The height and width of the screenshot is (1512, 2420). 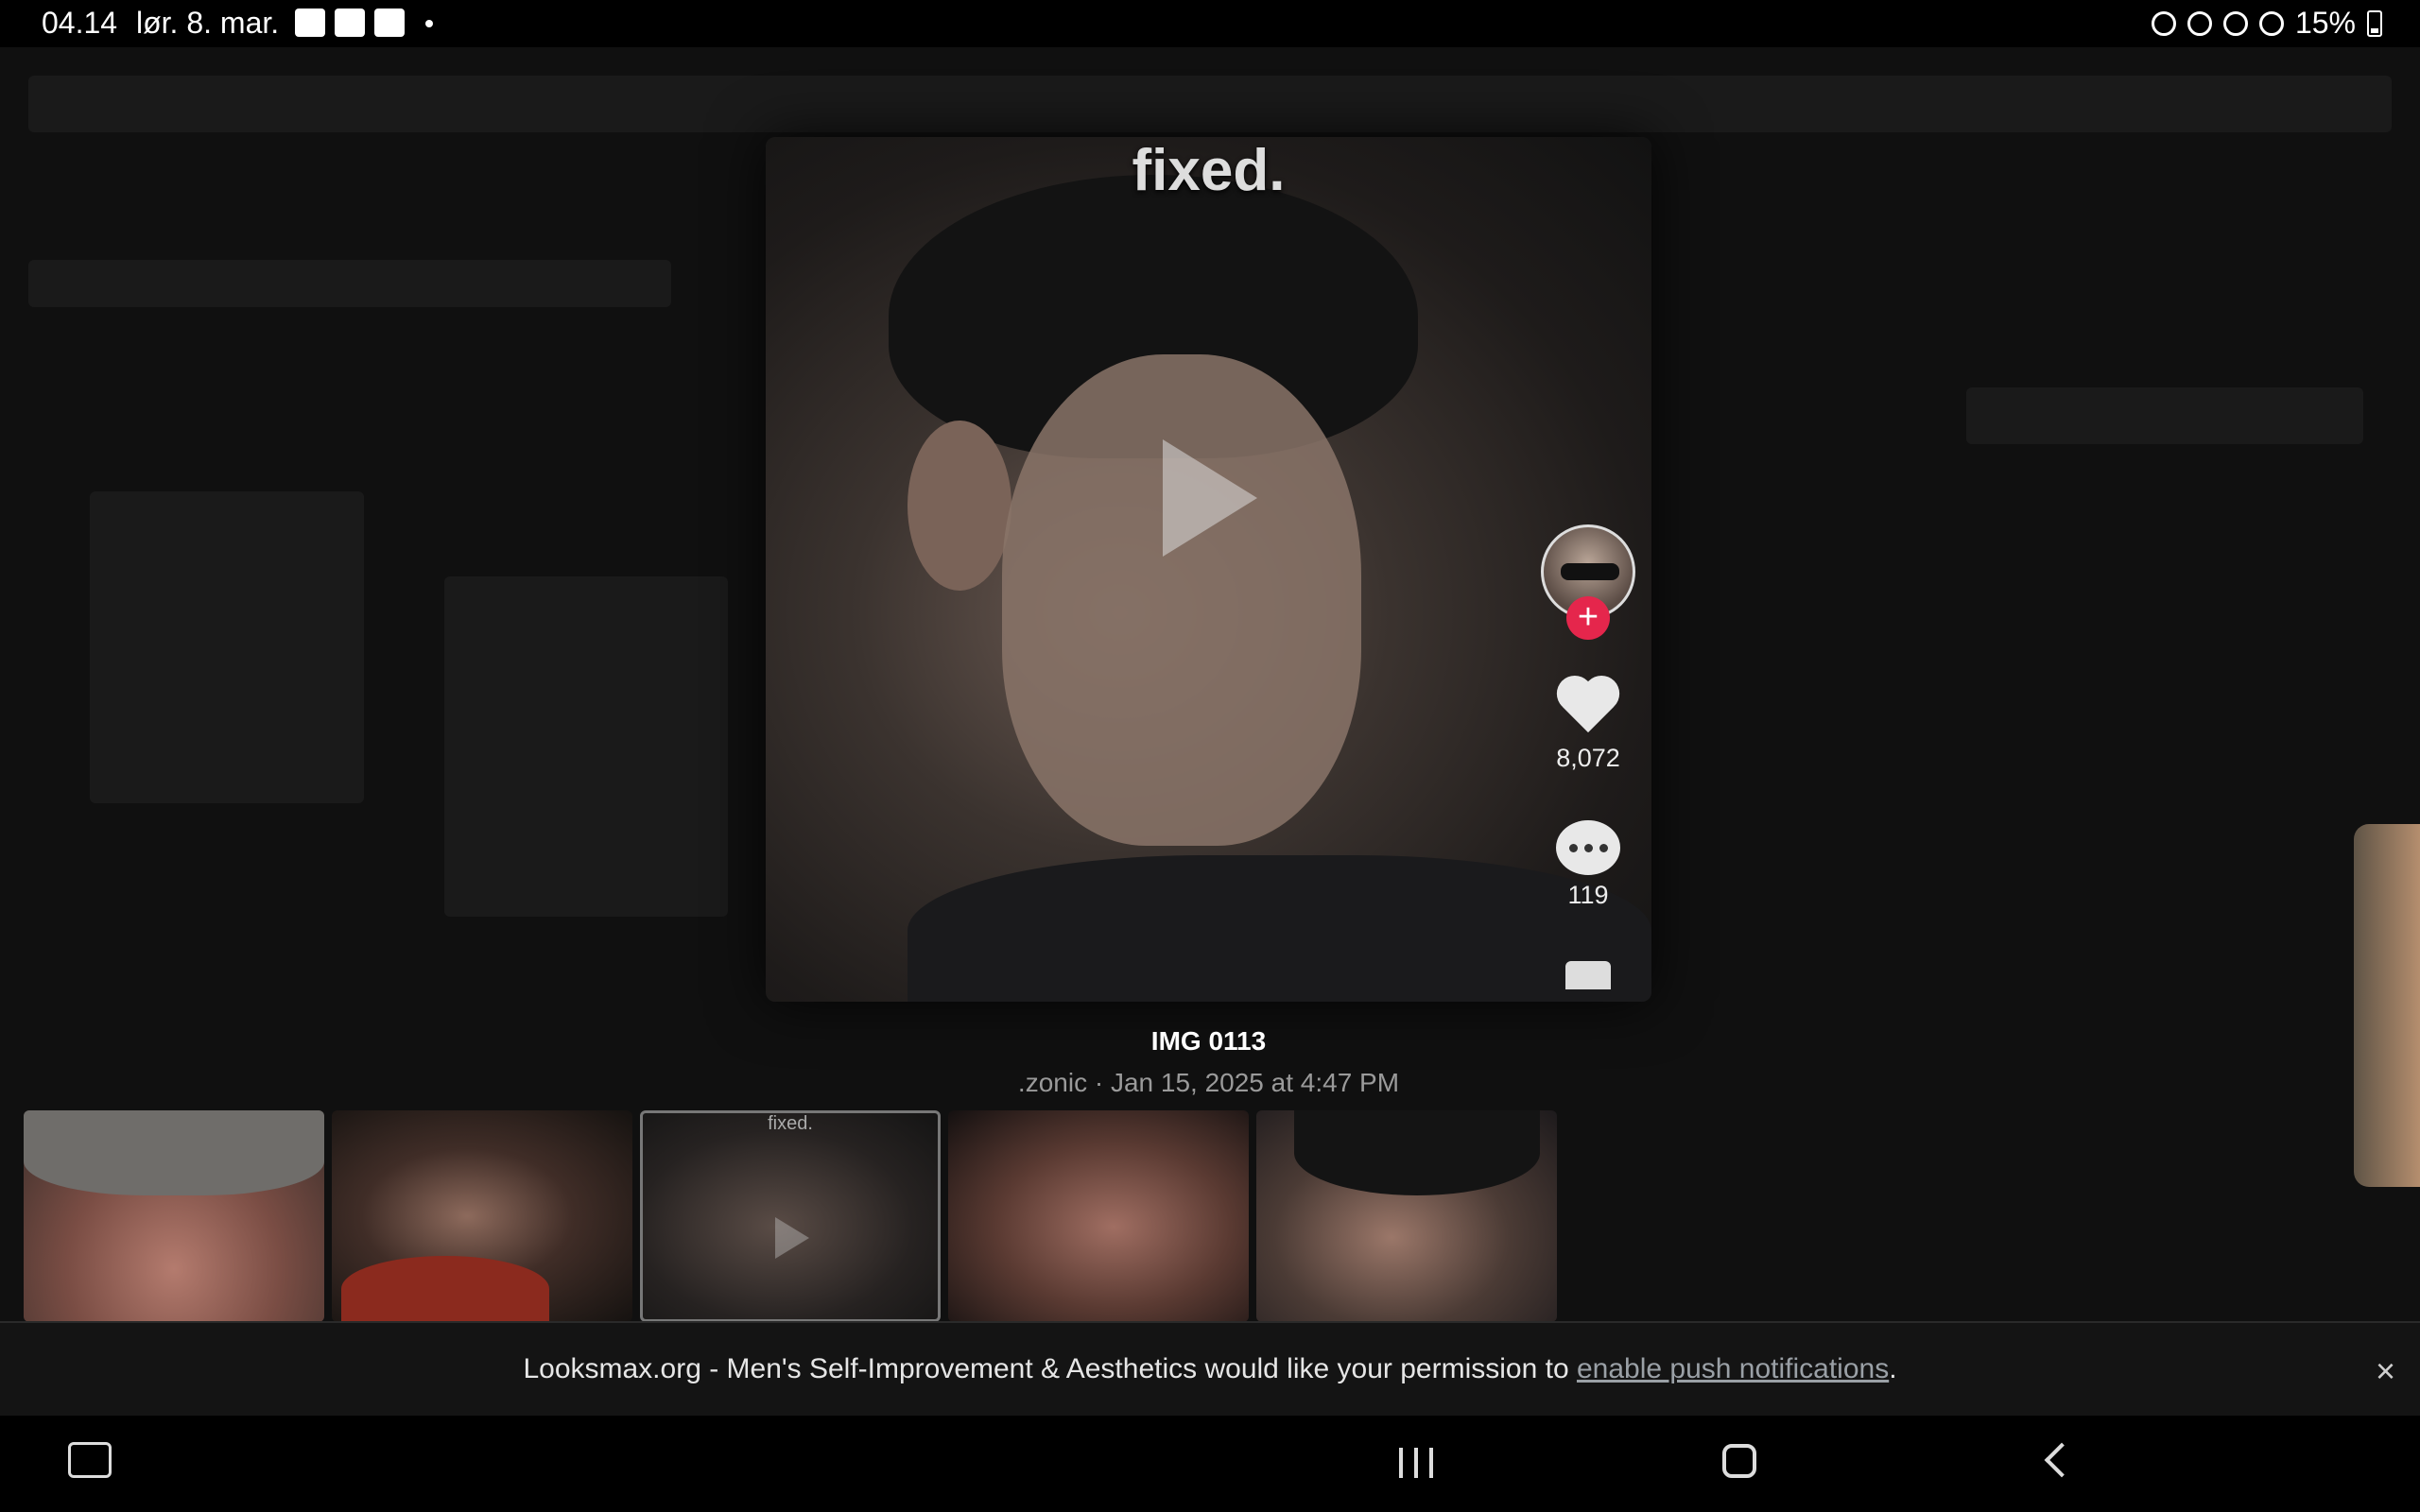 What do you see at coordinates (2387, 1005) in the screenshot?
I see `next-media-peek` at bounding box center [2387, 1005].